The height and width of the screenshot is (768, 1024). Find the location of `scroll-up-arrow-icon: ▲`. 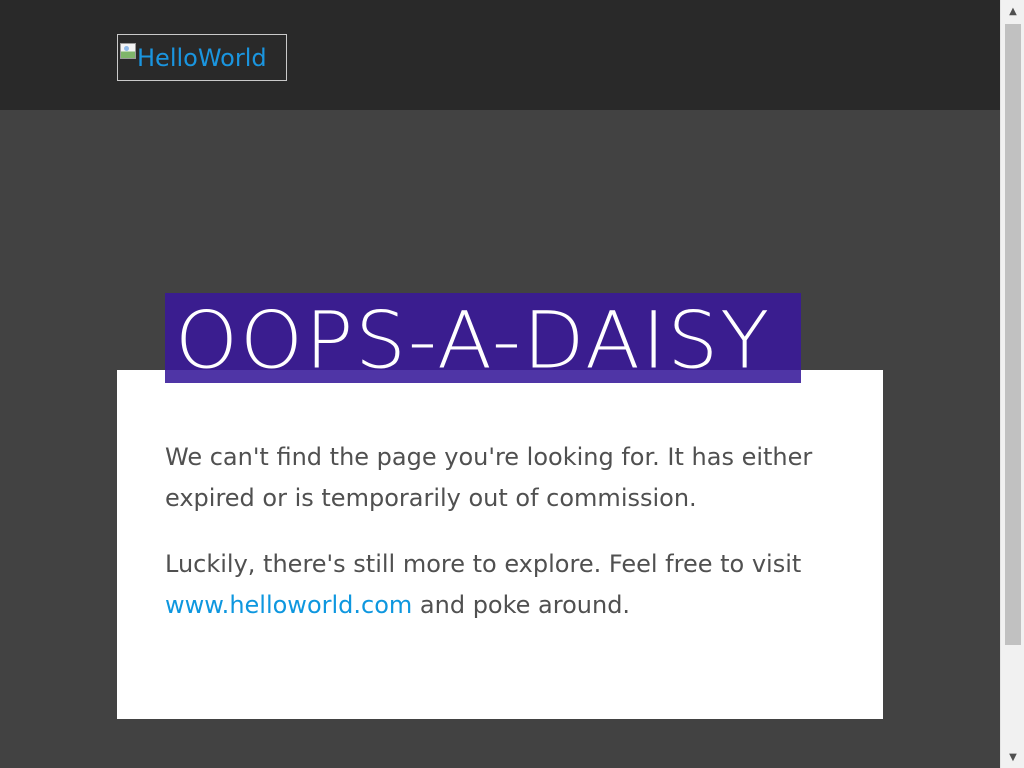

scroll-up-arrow-icon: ▲ is located at coordinates (1012, 11).